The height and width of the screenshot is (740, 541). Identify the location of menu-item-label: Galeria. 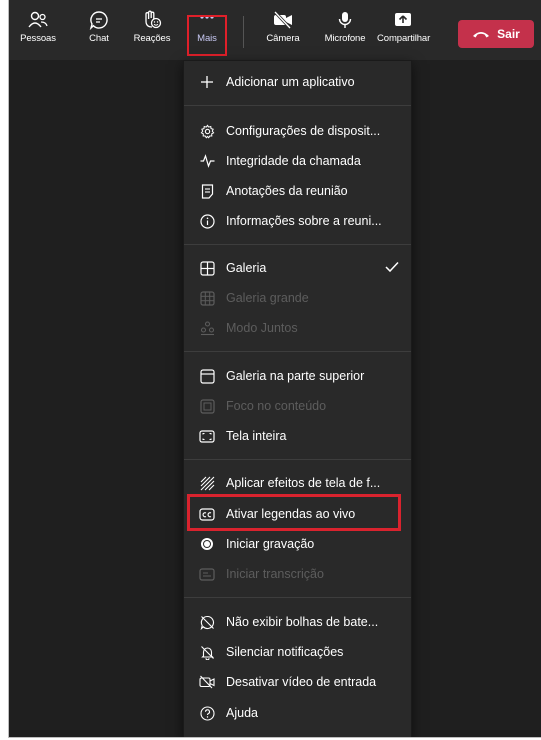
(246, 268).